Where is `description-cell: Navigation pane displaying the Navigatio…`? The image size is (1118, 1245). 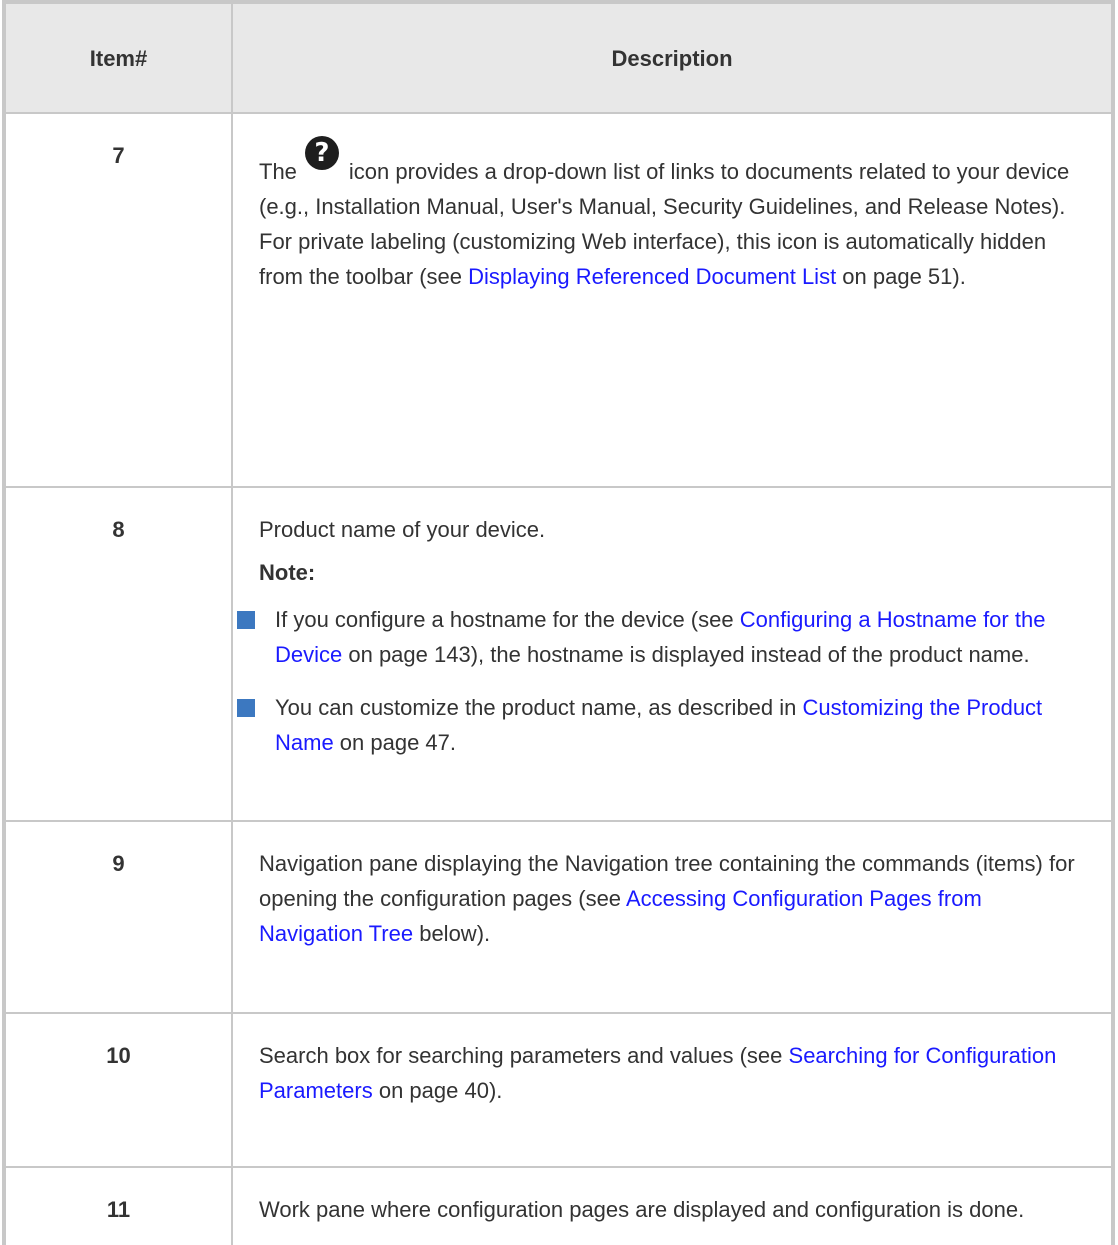
description-cell: Navigation pane displaying the Navigatio… is located at coordinates (672, 917).